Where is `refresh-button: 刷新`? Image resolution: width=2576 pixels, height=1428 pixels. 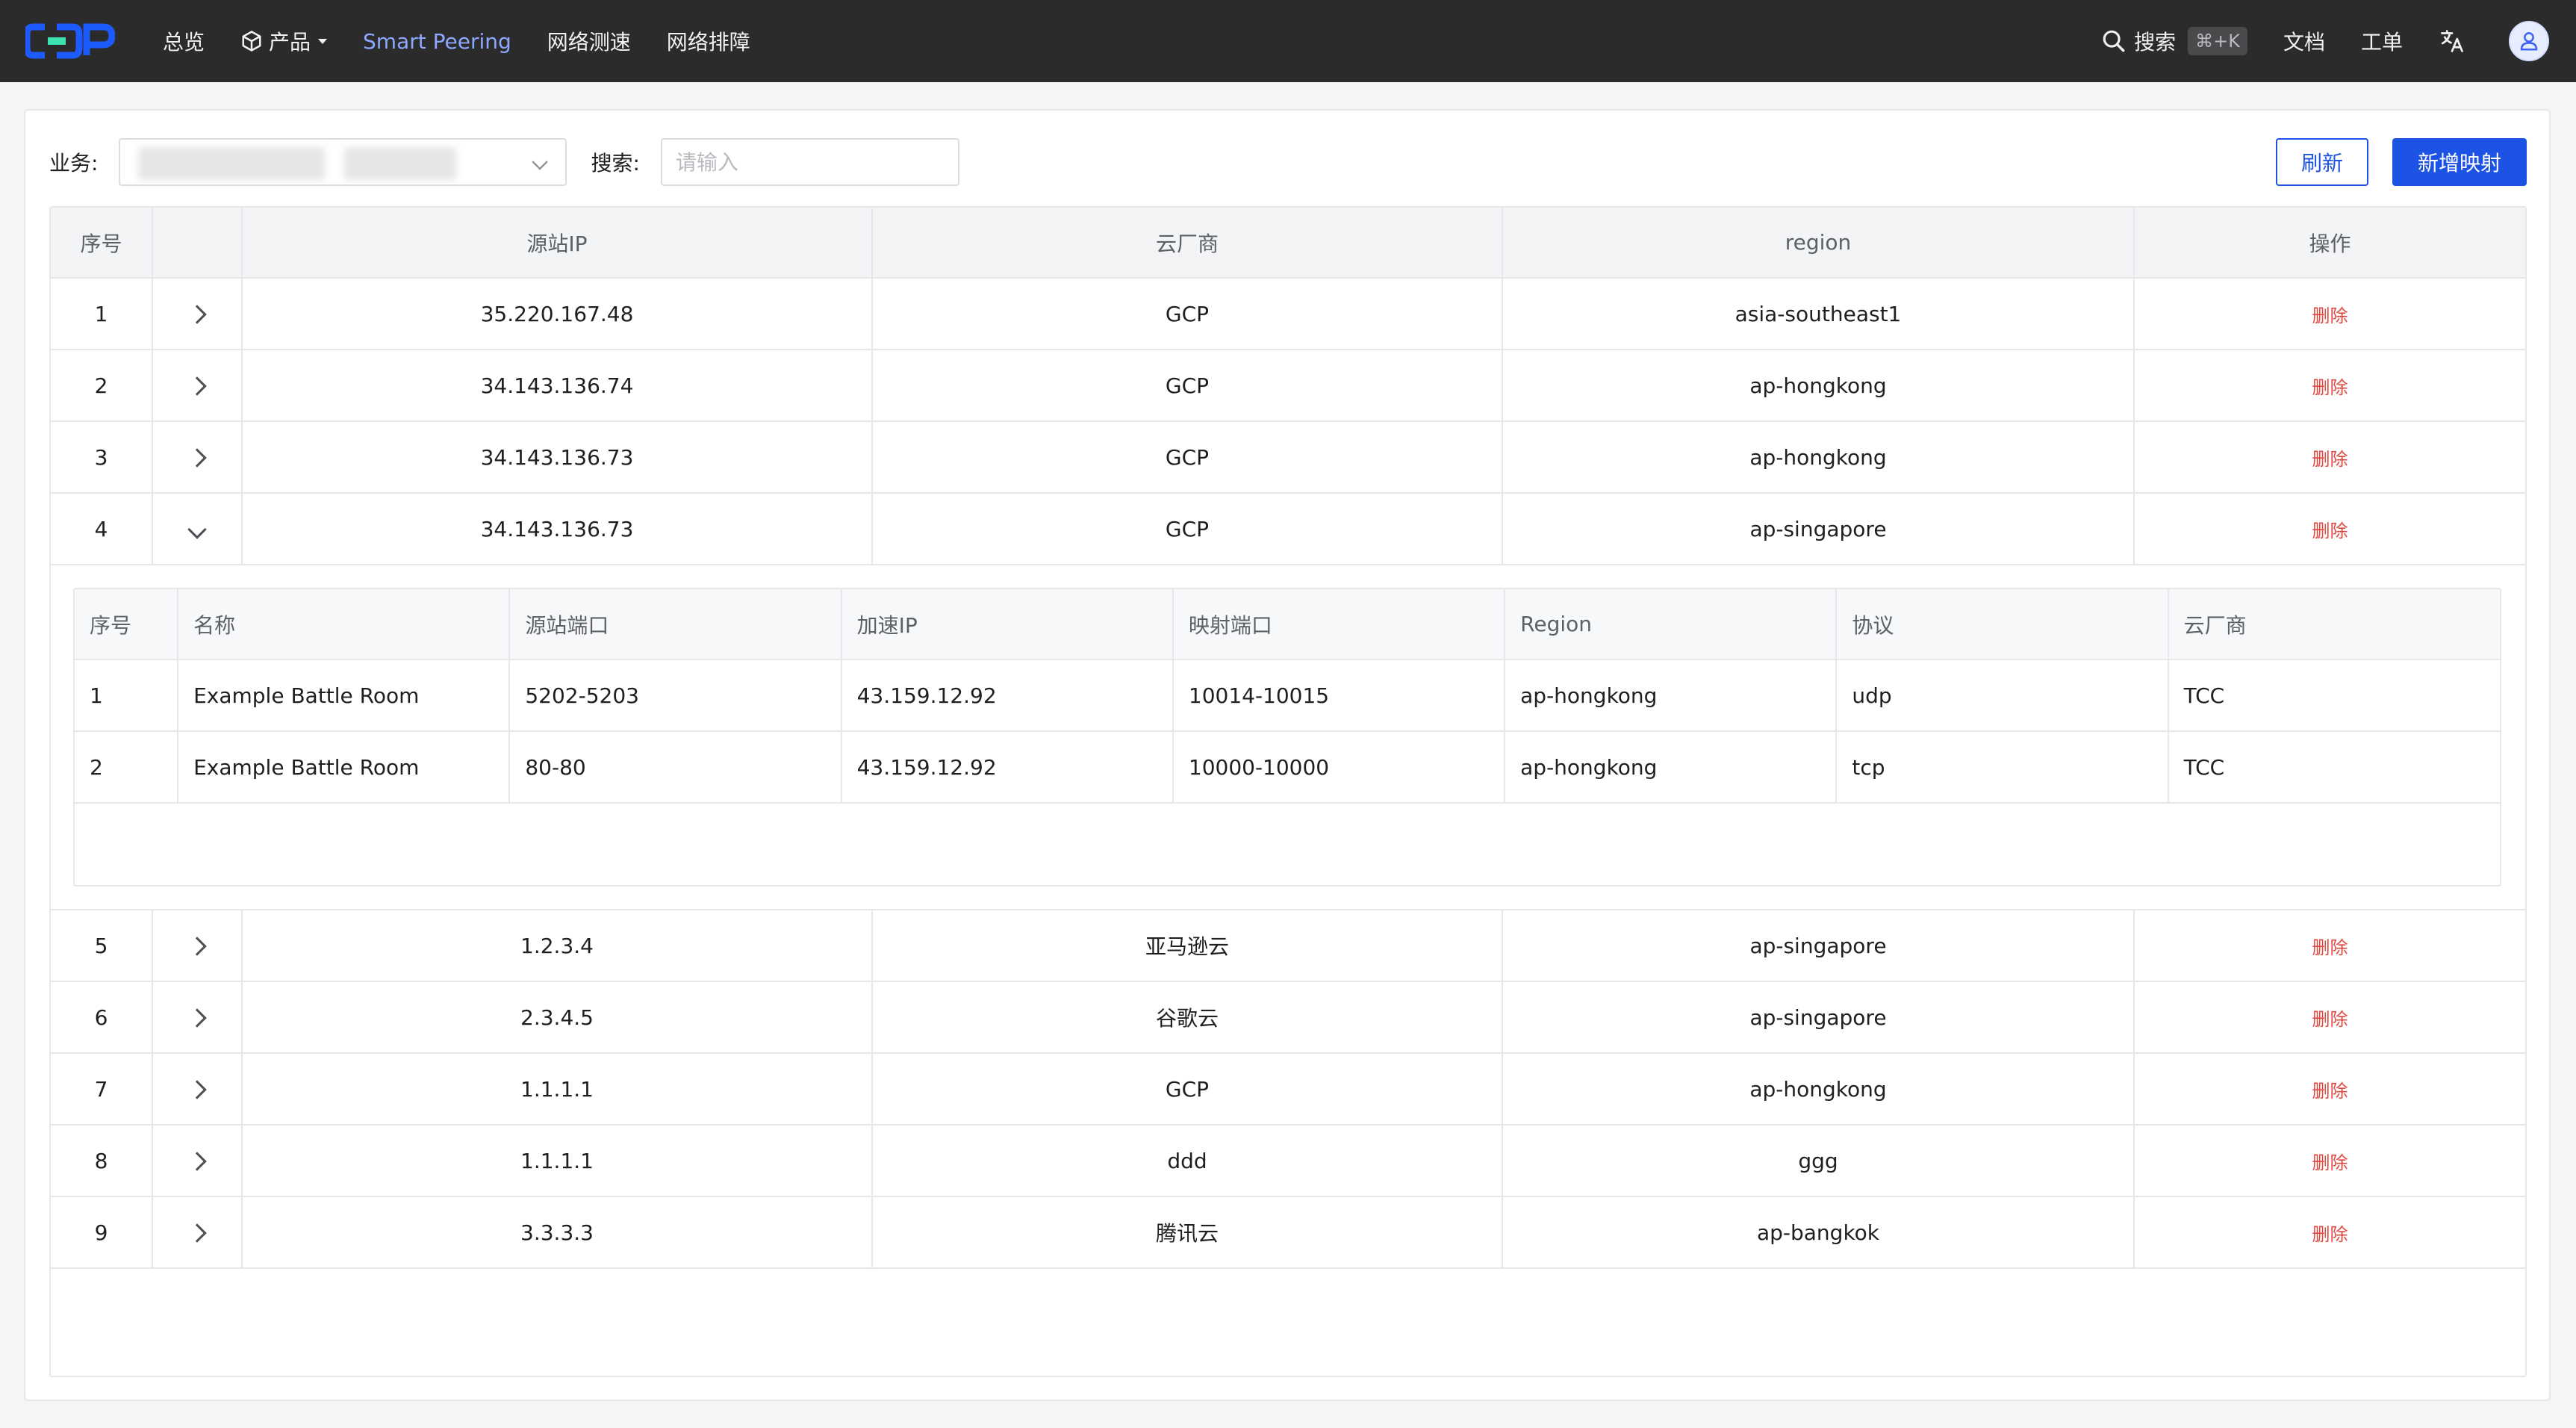
refresh-button: 刷新 is located at coordinates (2321, 162).